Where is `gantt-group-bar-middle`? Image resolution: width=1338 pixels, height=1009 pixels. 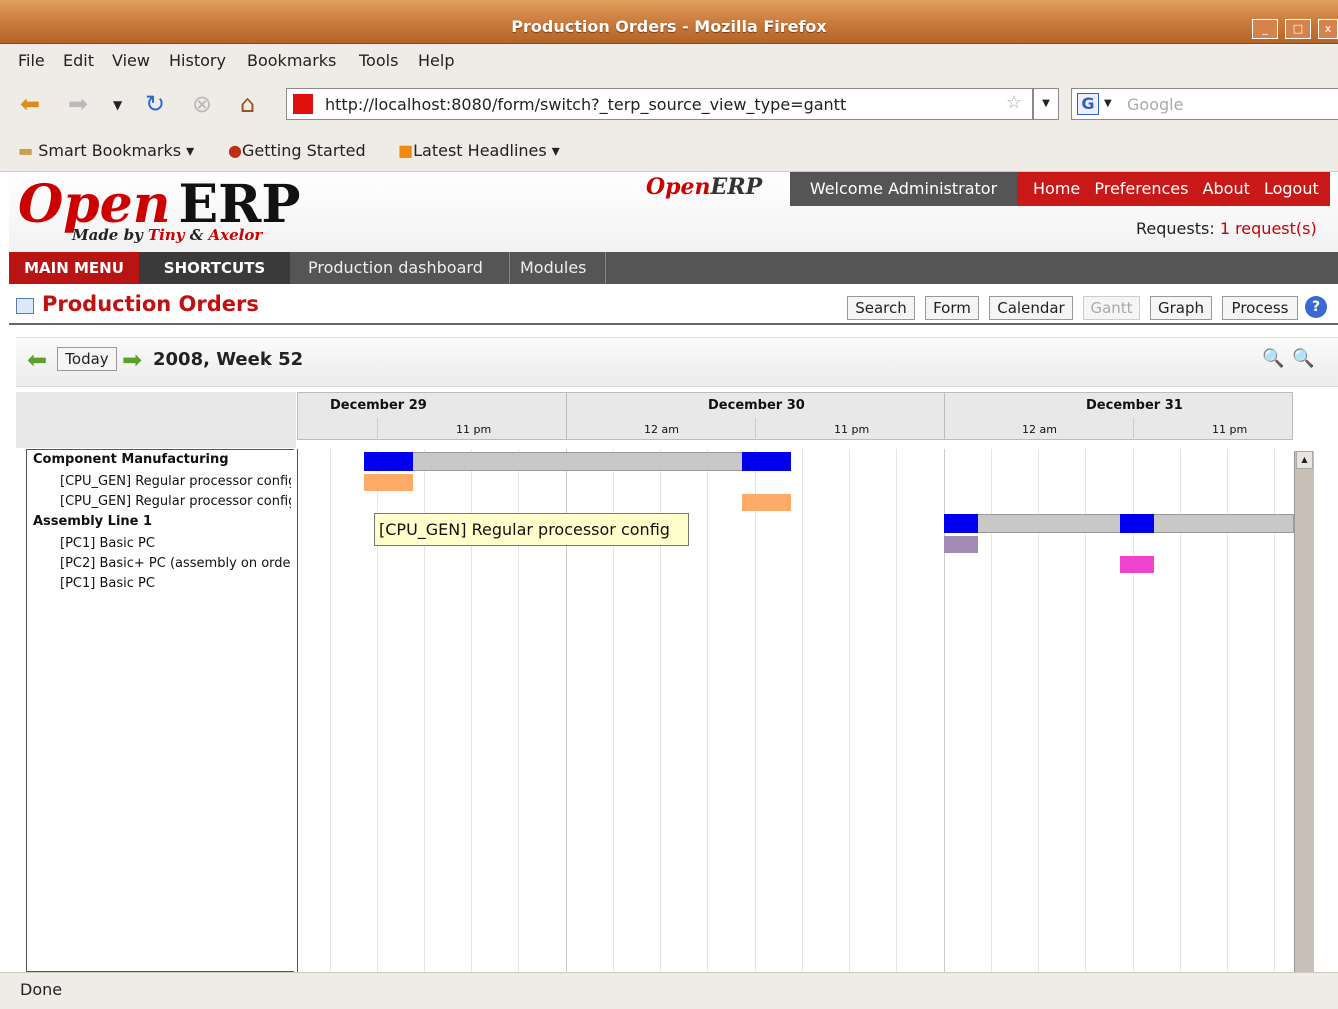
gantt-group-bar-middle is located at coordinates (1137, 523).